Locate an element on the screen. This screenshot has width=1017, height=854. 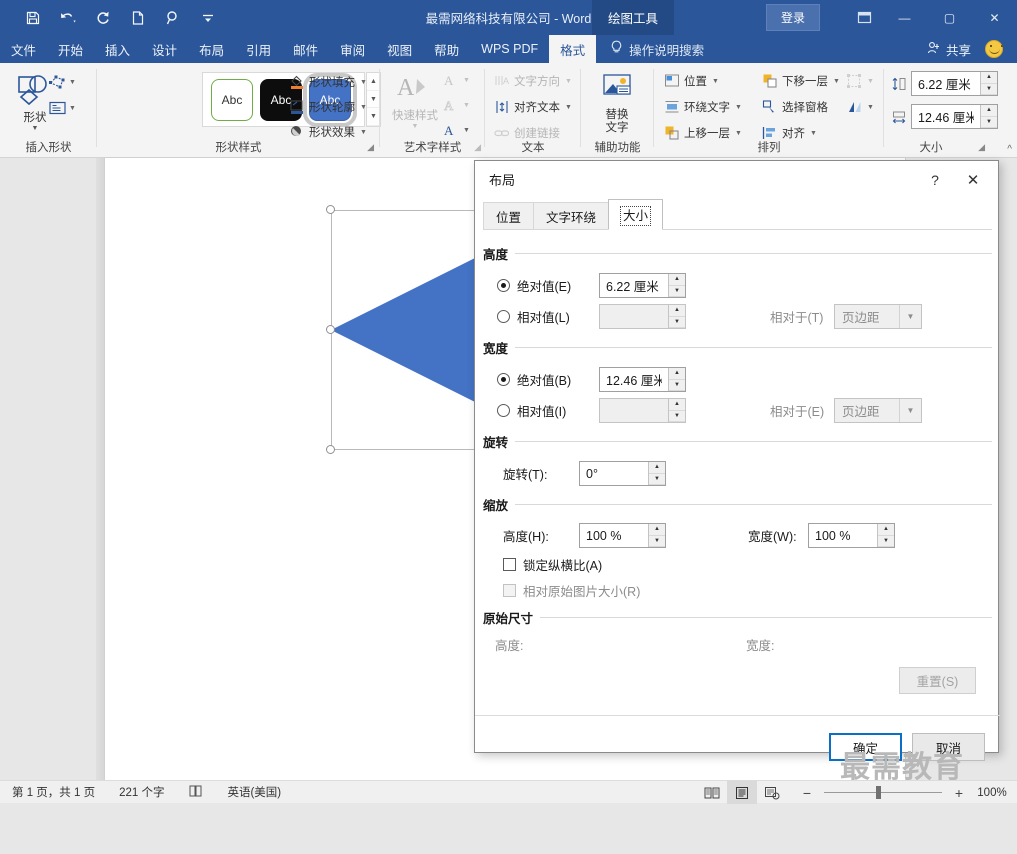
width-relative-row: 相对值(I) ▲ ▼ 相对于(E) 页边距 ▼ is located at coordinates (709, 410).